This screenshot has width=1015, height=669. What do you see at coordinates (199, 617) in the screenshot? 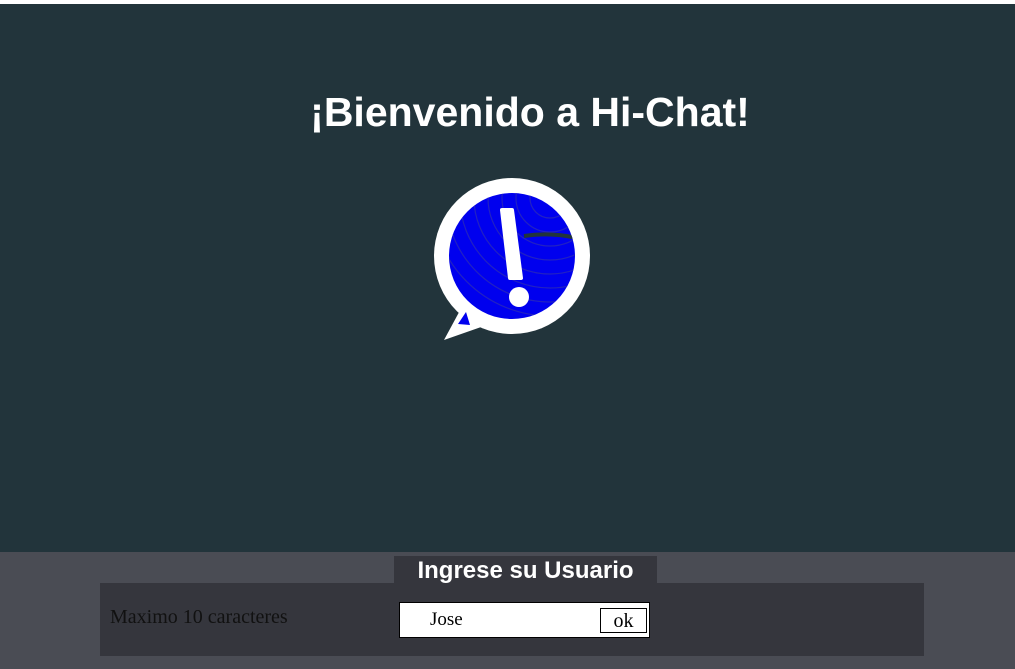
I see `max-length-hint: Maximo 10 caracteres` at bounding box center [199, 617].